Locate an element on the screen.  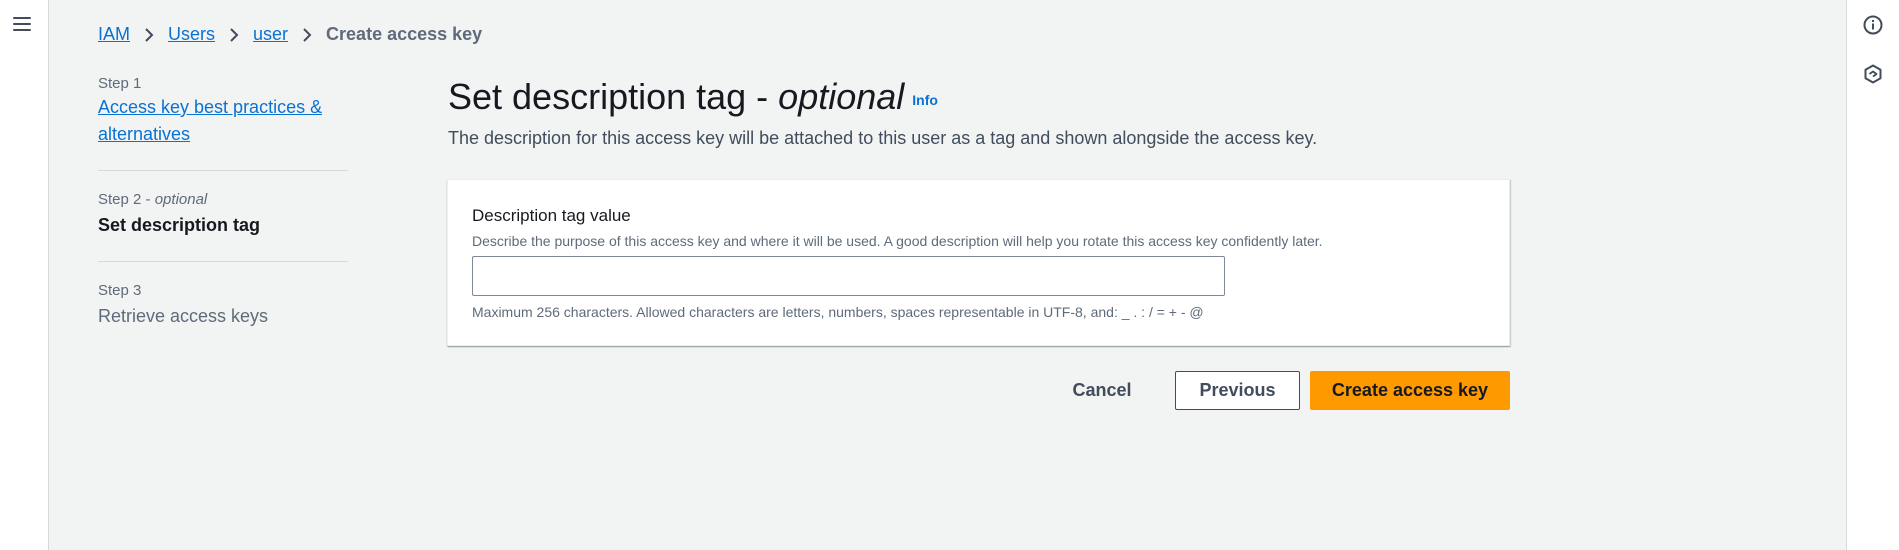
feedback-icon is located at coordinates (1873, 74).